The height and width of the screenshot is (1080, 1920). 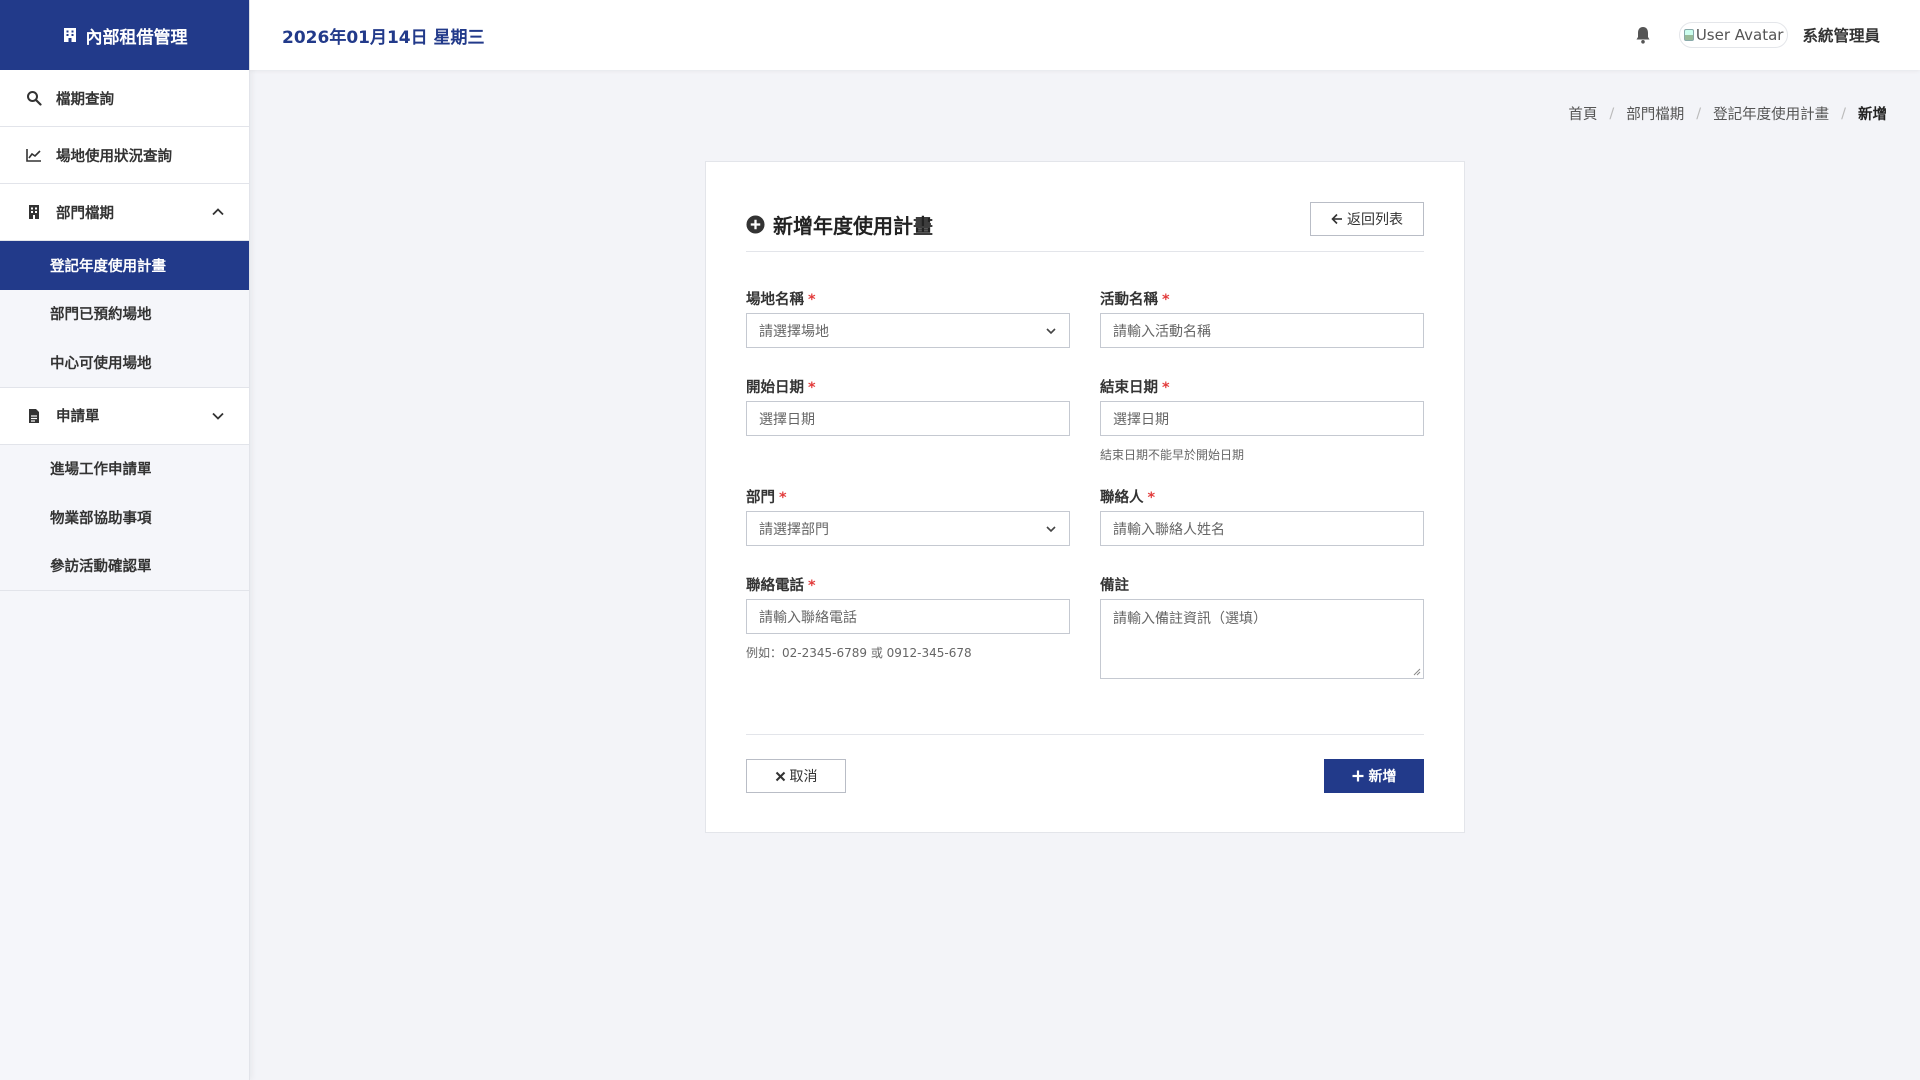 What do you see at coordinates (766, 498) in the screenshot?
I see `department-label: 部門 *` at bounding box center [766, 498].